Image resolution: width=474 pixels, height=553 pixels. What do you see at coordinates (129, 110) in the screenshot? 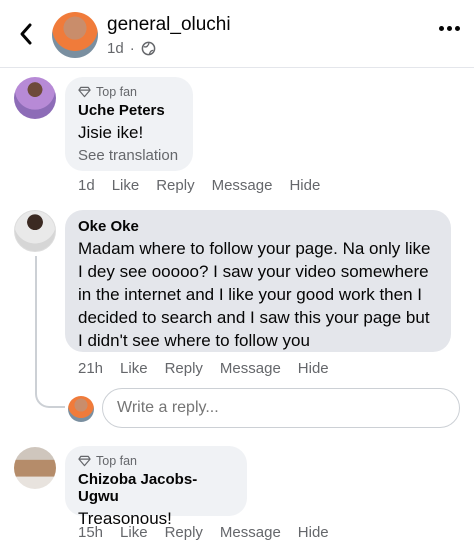
I see `comment-author: Uche Peters` at bounding box center [129, 110].